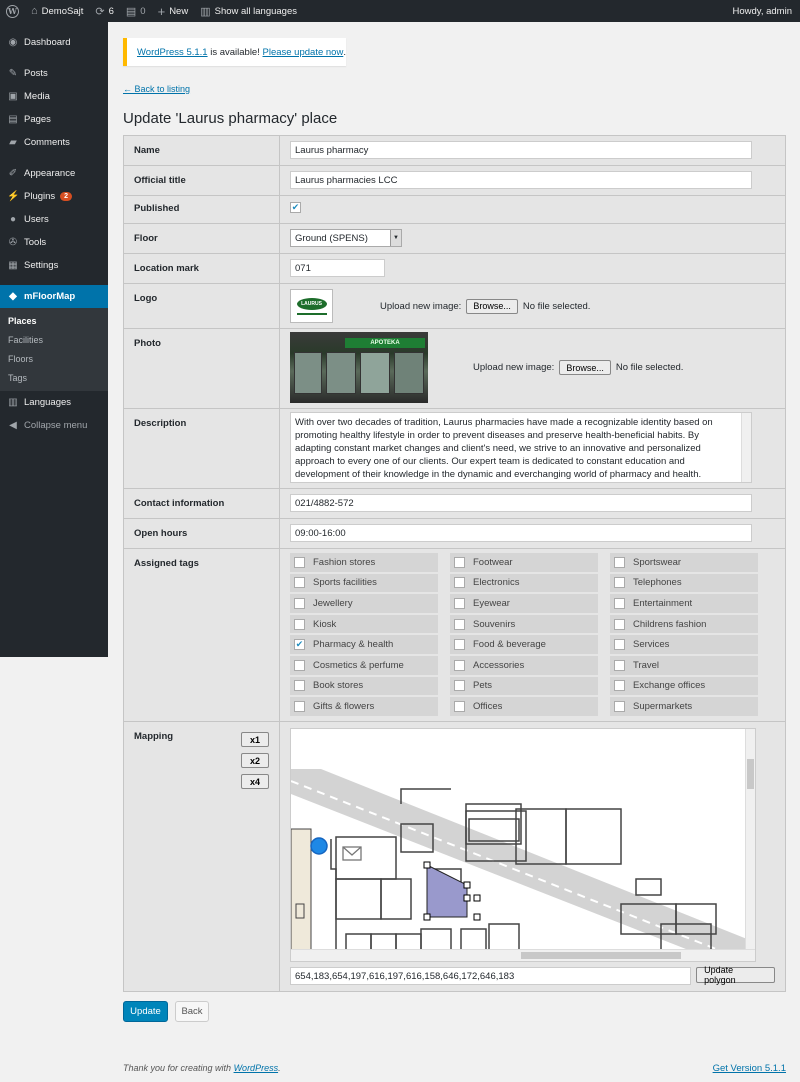  What do you see at coordinates (255, 739) in the screenshot?
I see `zoom-x1-button: x1` at bounding box center [255, 739].